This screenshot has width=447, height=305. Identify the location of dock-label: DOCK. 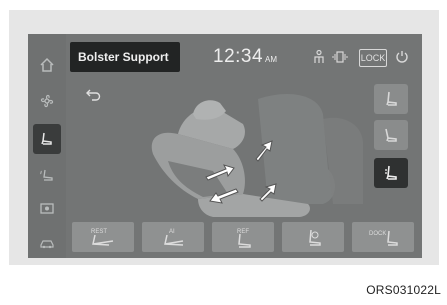
(377, 234).